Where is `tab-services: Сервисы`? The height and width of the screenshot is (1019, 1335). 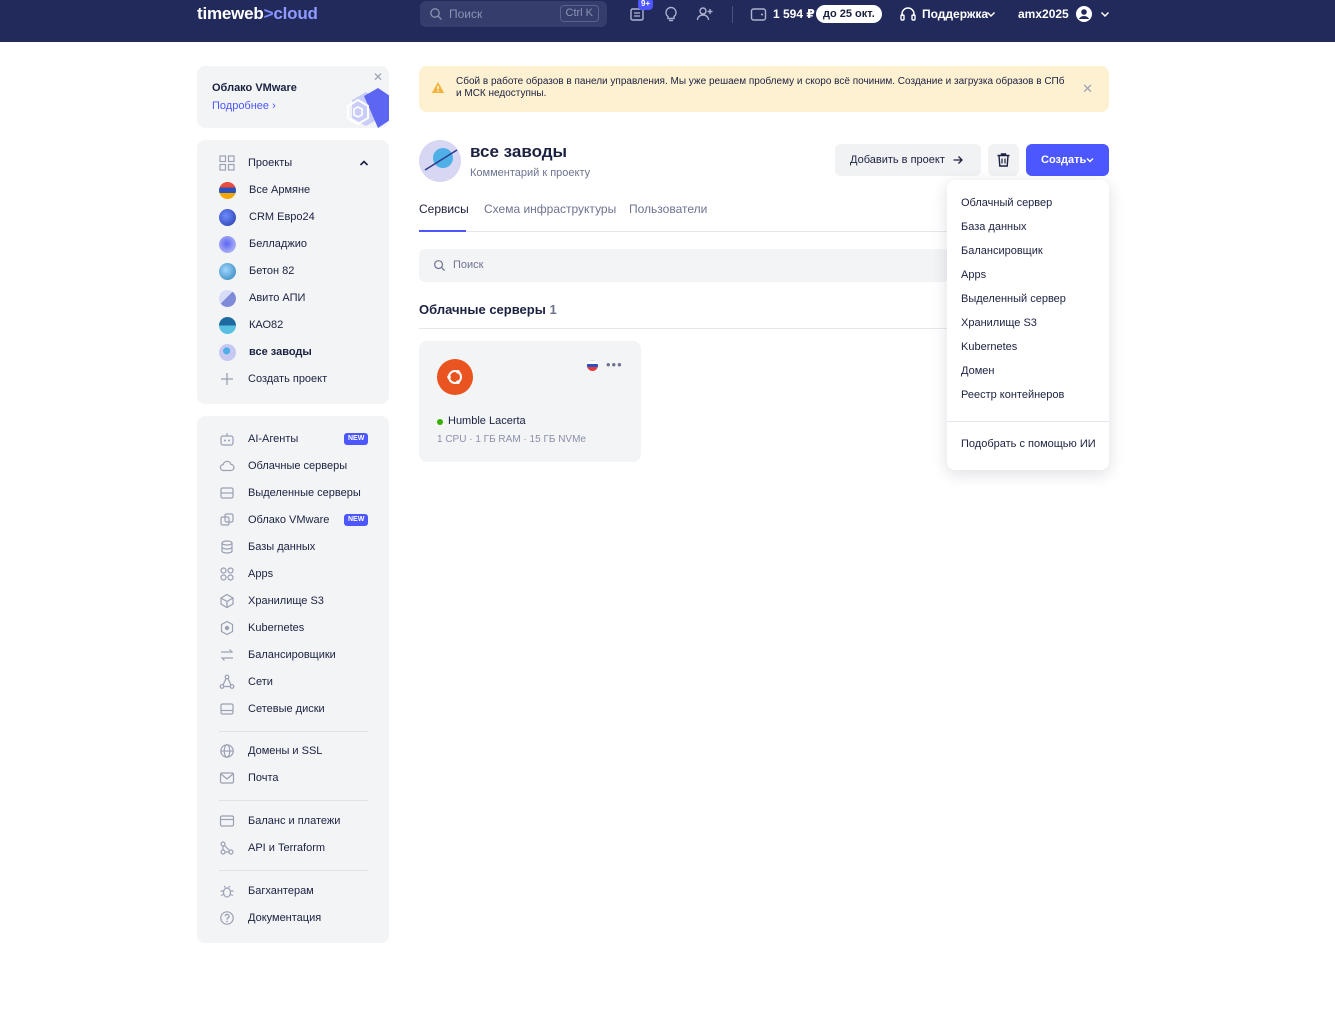 tab-services: Сервисы is located at coordinates (444, 209).